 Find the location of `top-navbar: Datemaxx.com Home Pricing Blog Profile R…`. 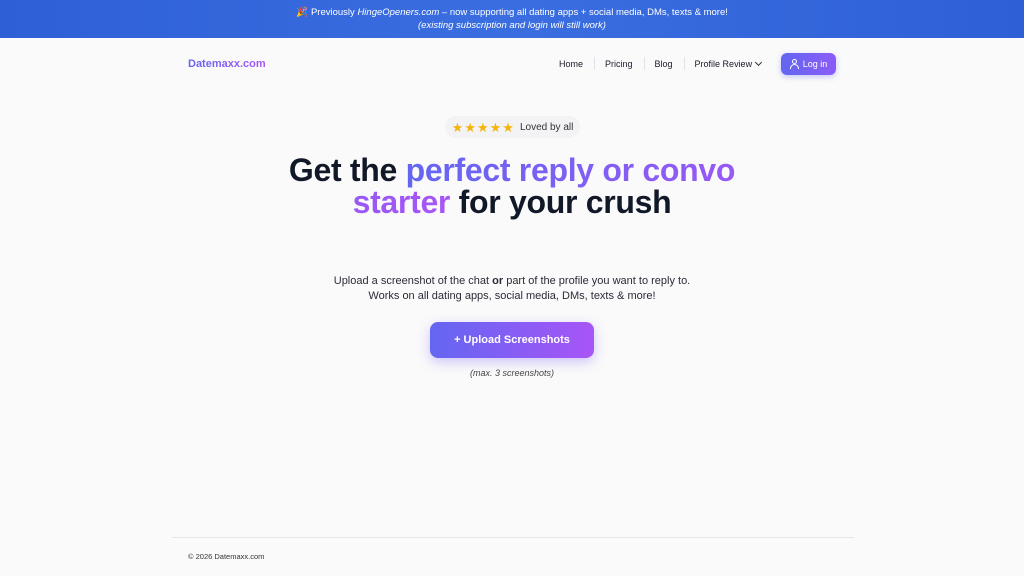

top-navbar: Datemaxx.com Home Pricing Blog Profile R… is located at coordinates (512, 65).